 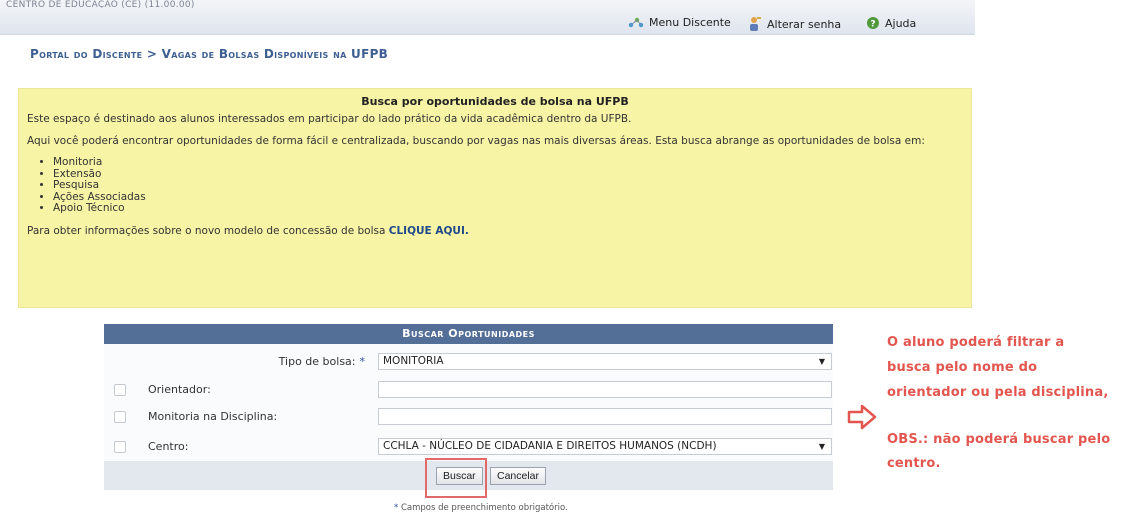 I want to click on annotation-line-4: OBS.: não poderá buscar pelo, so click(x=999, y=439).